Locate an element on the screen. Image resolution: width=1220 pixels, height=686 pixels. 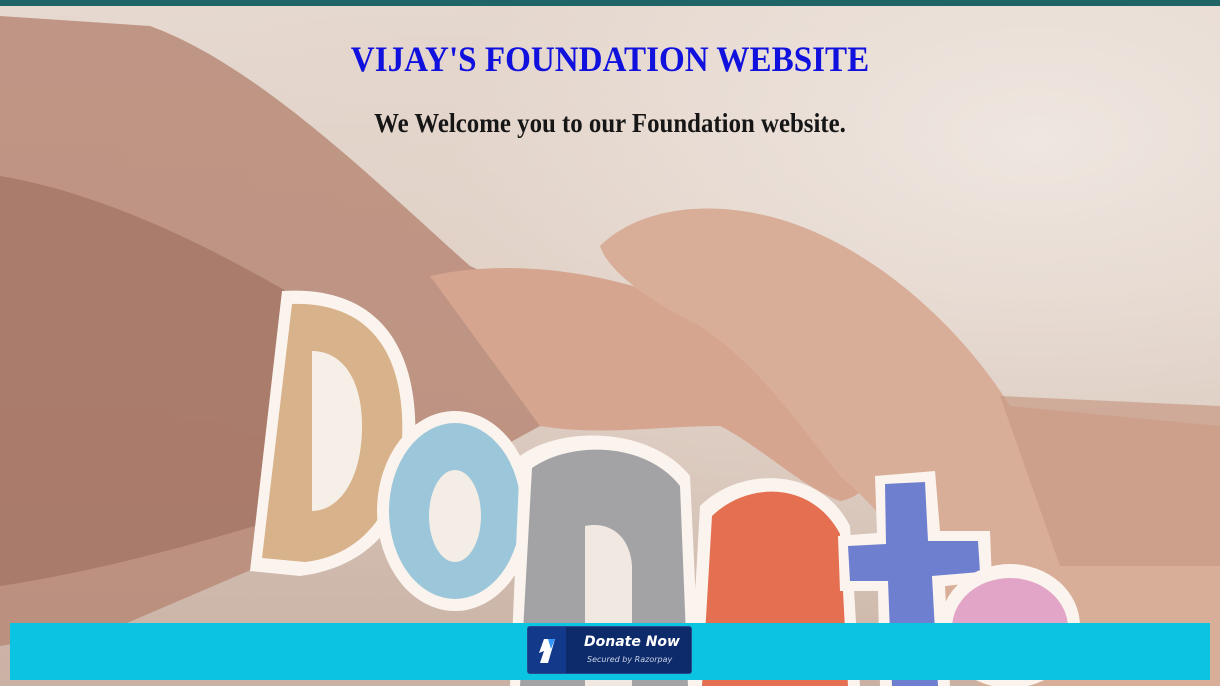
secured-by-text: Secured by Razorpay is located at coordinates (630, 659).